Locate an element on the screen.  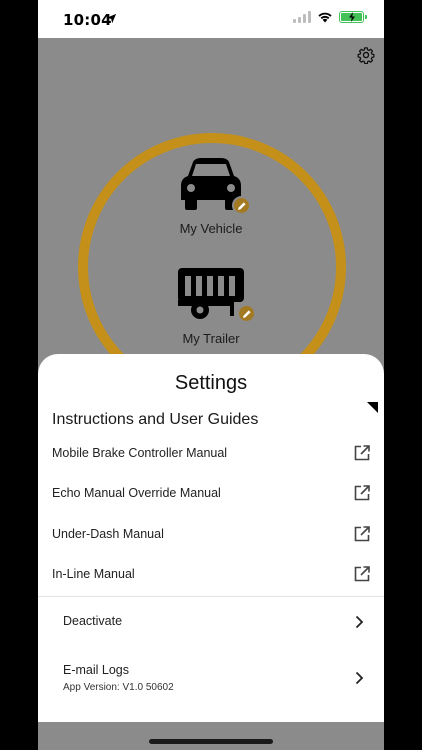
corner-triangle-icon is located at coordinates (372, 407).